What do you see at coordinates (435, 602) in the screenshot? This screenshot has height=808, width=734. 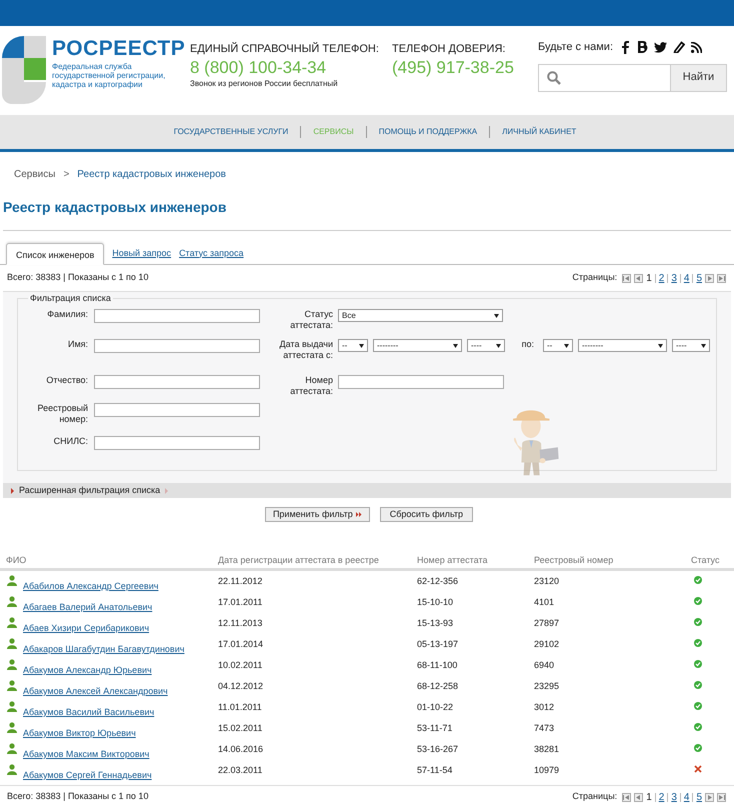 I see `table-cell-text: 15-10-10` at bounding box center [435, 602].